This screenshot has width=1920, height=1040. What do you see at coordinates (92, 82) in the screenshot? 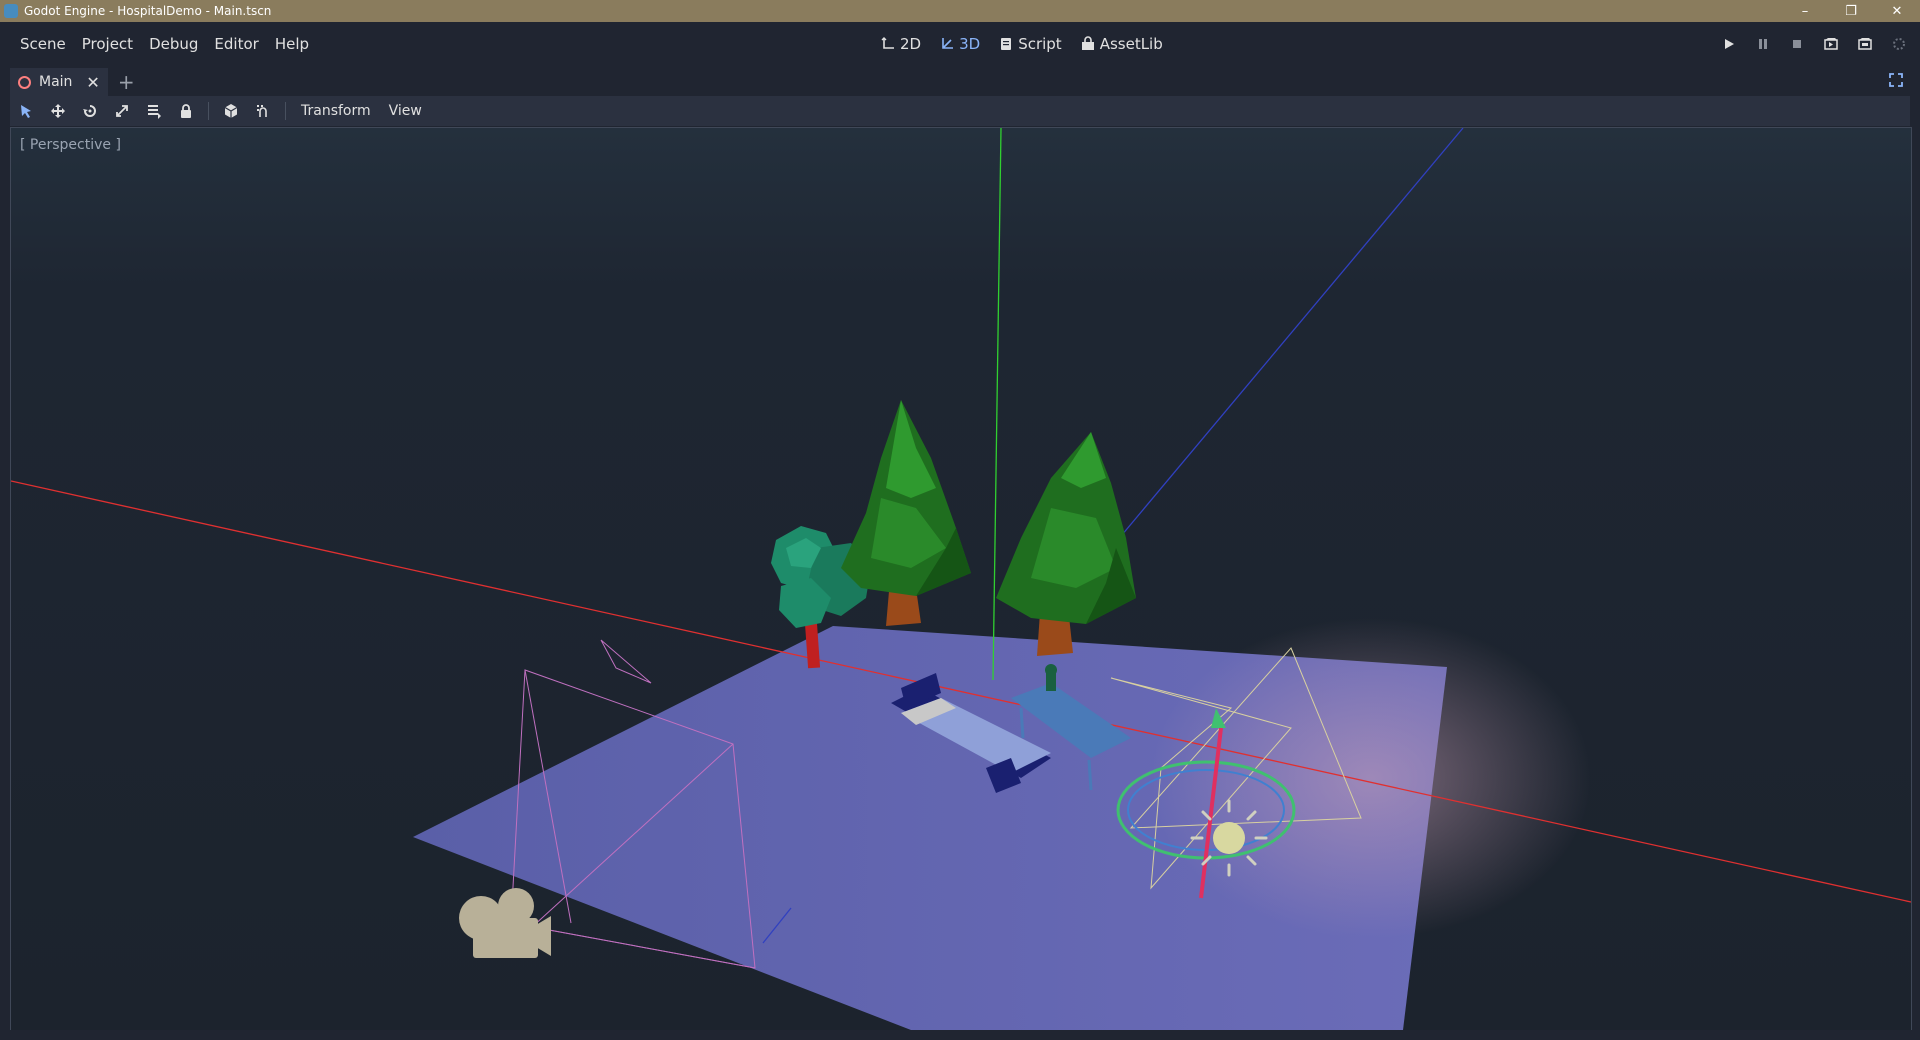
I see `close-tab-icon: ✕` at bounding box center [92, 82].